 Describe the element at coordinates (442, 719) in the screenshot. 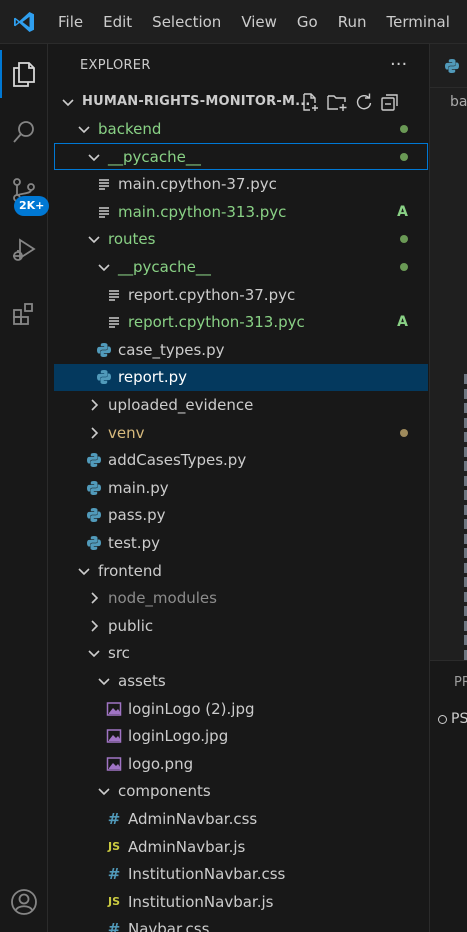

I see `circle-icon` at that location.